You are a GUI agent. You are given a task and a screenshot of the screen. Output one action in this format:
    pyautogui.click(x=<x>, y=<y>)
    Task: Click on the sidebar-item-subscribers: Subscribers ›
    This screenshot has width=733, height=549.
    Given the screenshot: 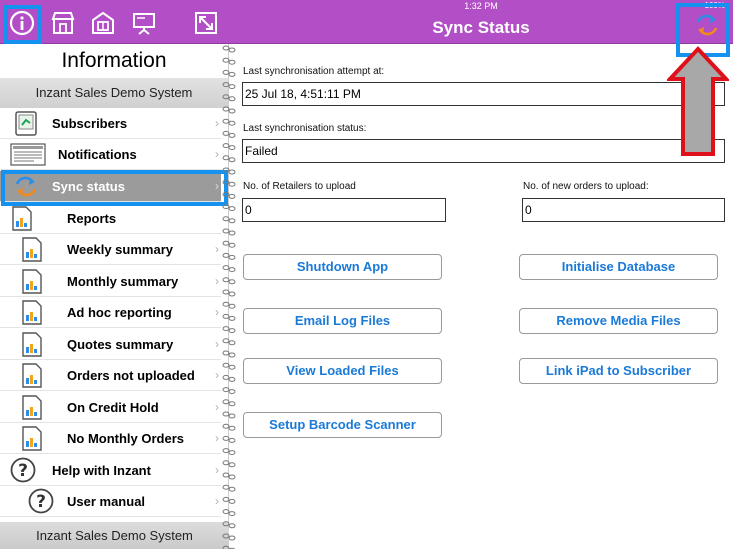 What is the action you would take?
    pyautogui.click(x=110, y=123)
    